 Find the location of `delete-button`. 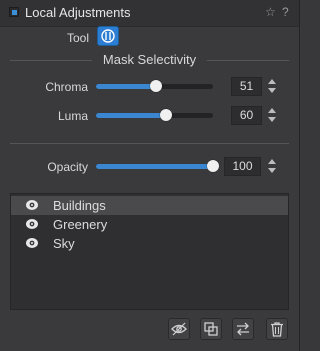

delete-button is located at coordinates (277, 329).